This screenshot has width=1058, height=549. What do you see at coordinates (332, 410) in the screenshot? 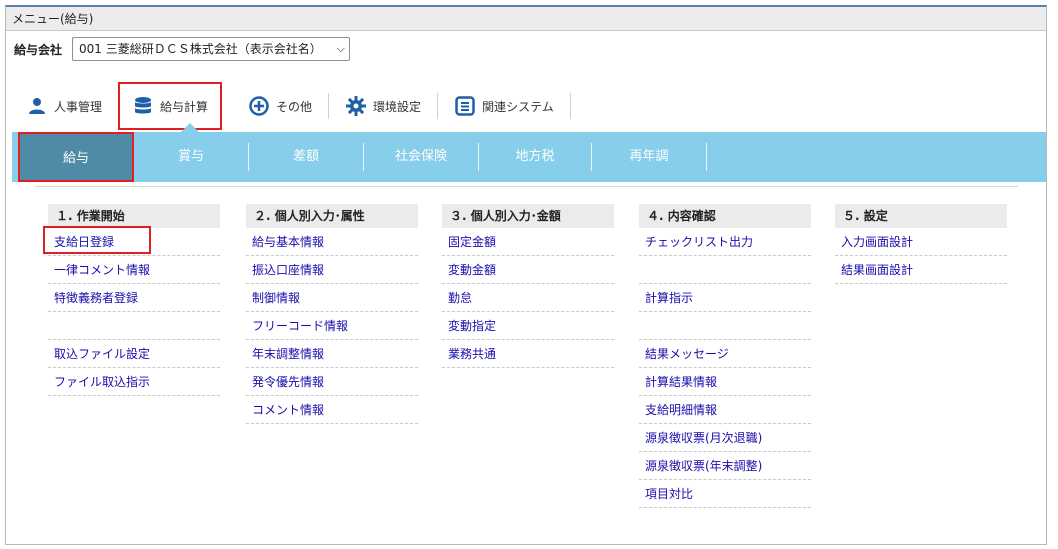
I see `menu-link: コメント情報` at bounding box center [332, 410].